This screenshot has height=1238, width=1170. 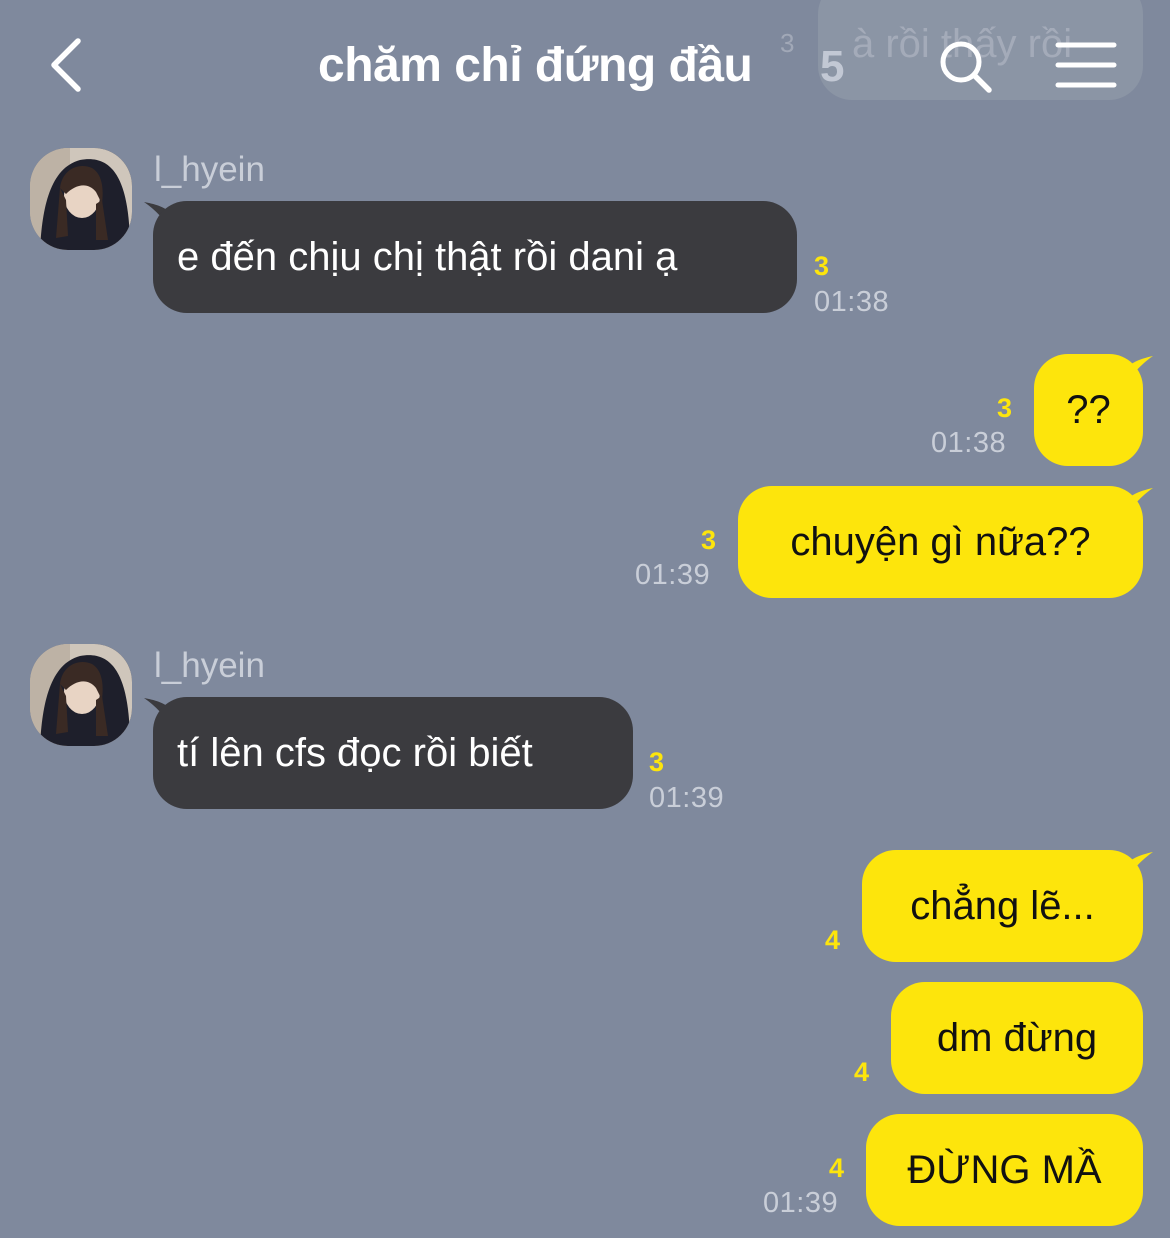 What do you see at coordinates (475, 257) in the screenshot?
I see `message-bubble: e đến chịu chị thật rồi dani ạ` at bounding box center [475, 257].